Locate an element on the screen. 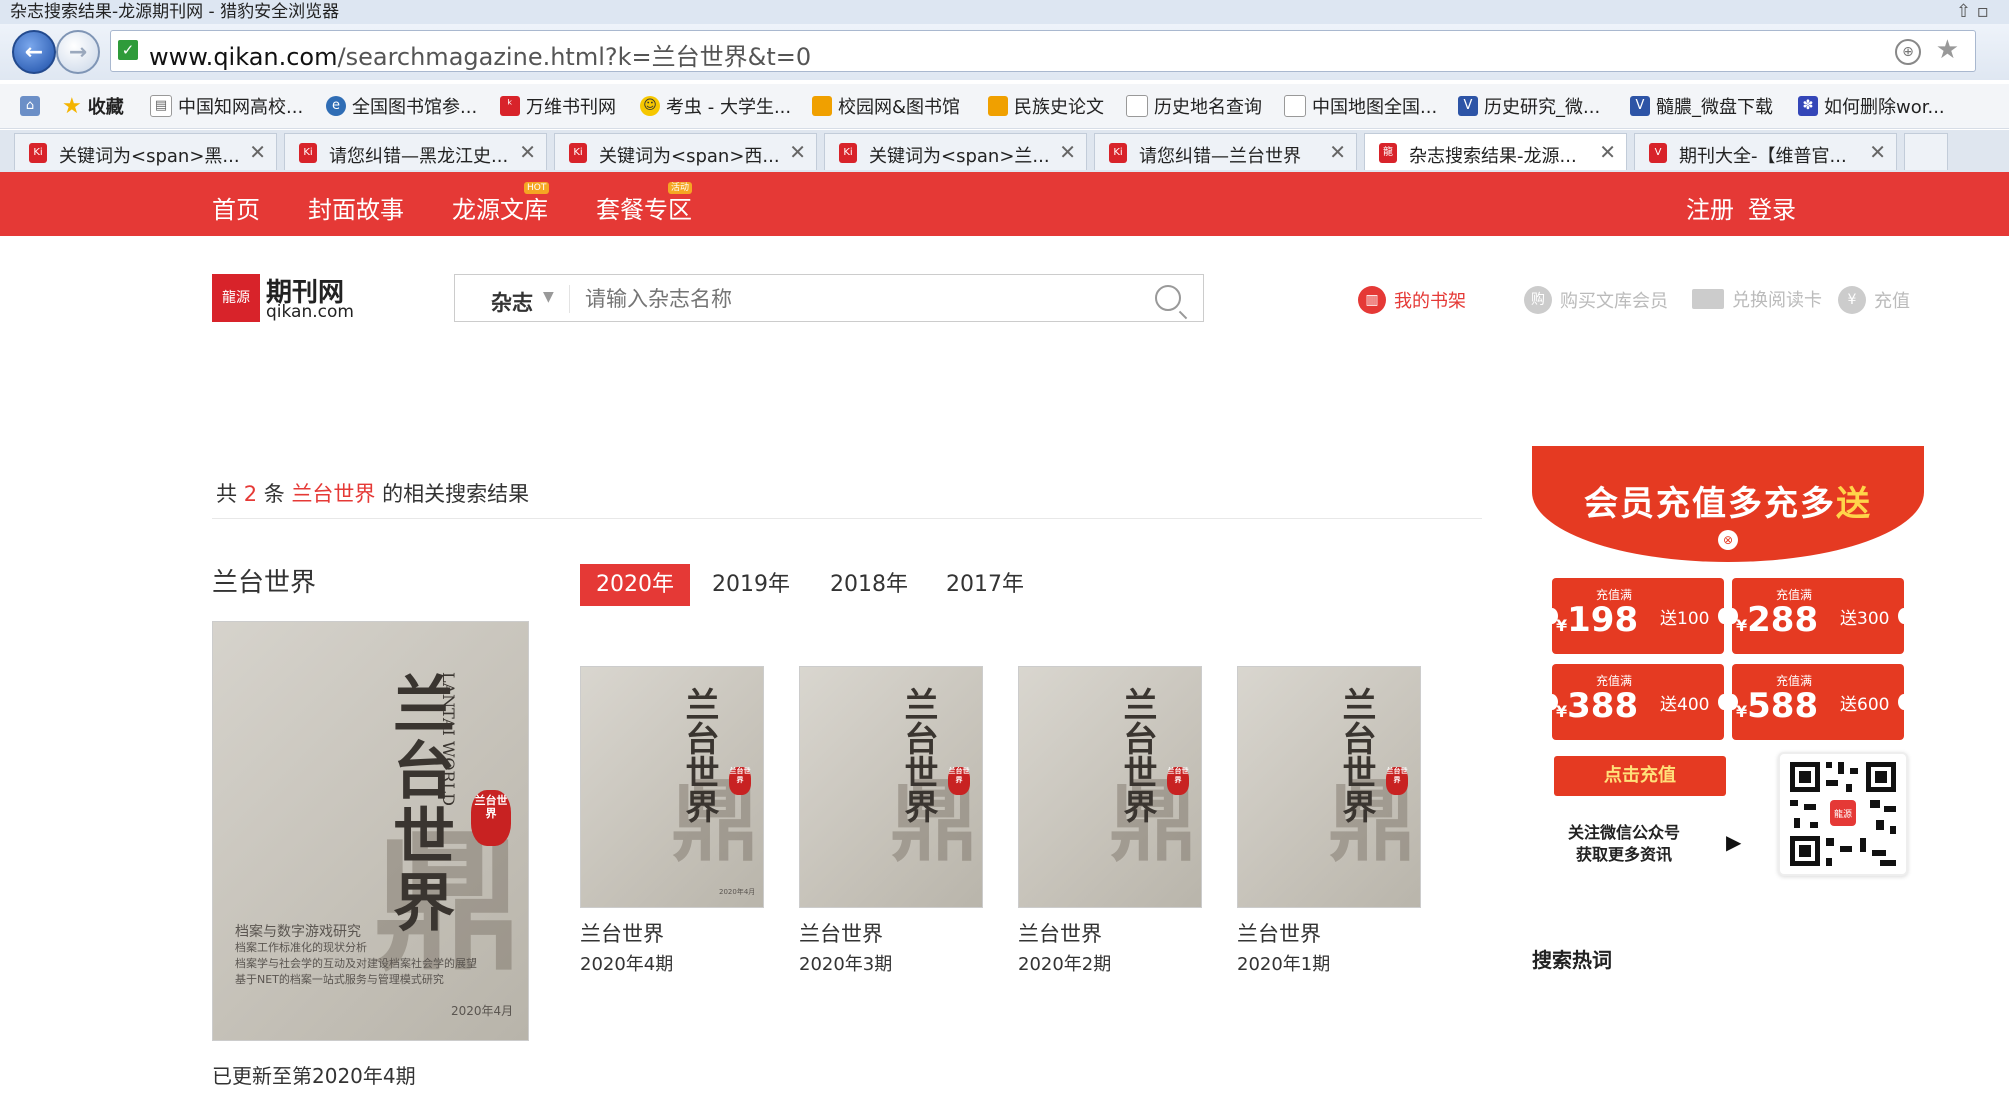 Image resolution: width=2009 pixels, height=1093 pixels. register-link: 注册 is located at coordinates (1710, 207).